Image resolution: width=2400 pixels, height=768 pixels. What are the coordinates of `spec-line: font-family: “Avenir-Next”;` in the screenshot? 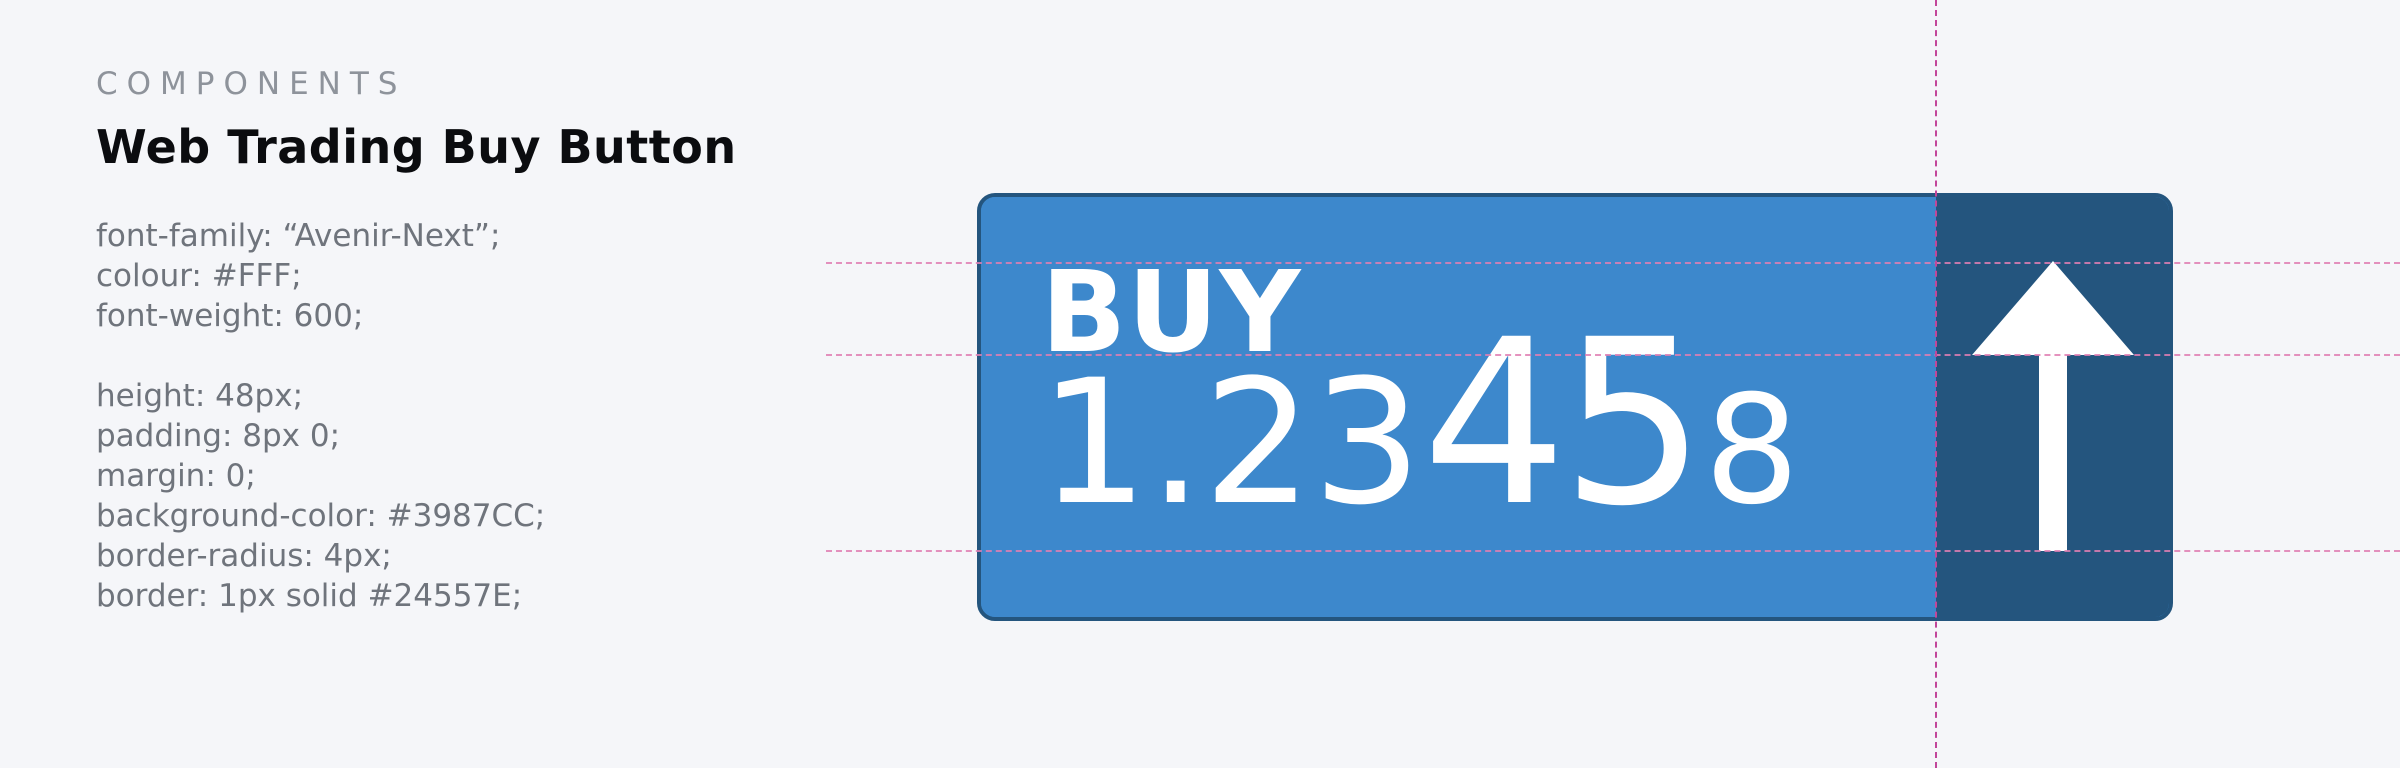 It's located at (298, 236).